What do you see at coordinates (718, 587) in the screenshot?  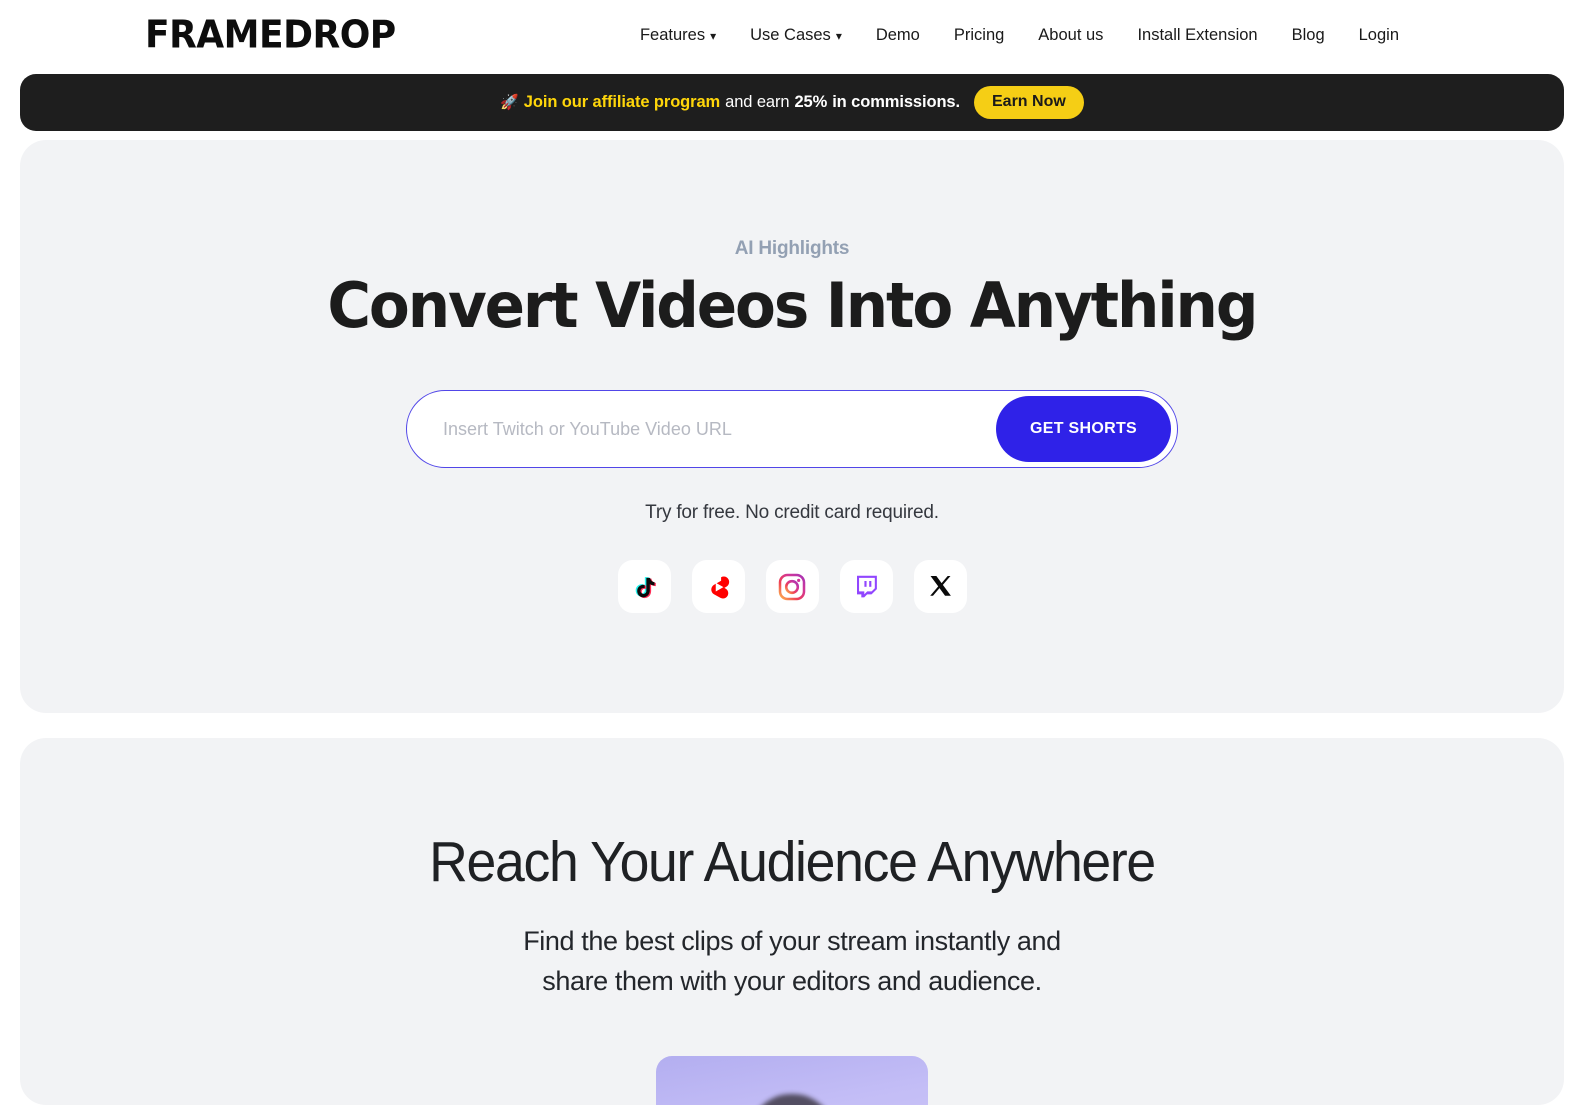 I see `youtube-shorts-icon` at bounding box center [718, 587].